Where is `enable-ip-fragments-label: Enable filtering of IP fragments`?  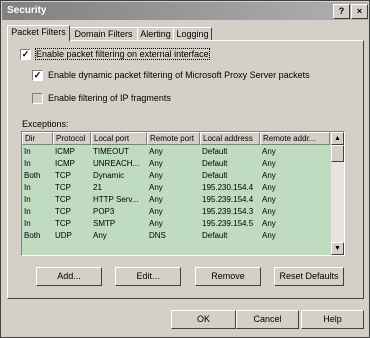 enable-ip-fragments-label: Enable filtering of IP fragments is located at coordinates (109, 98).